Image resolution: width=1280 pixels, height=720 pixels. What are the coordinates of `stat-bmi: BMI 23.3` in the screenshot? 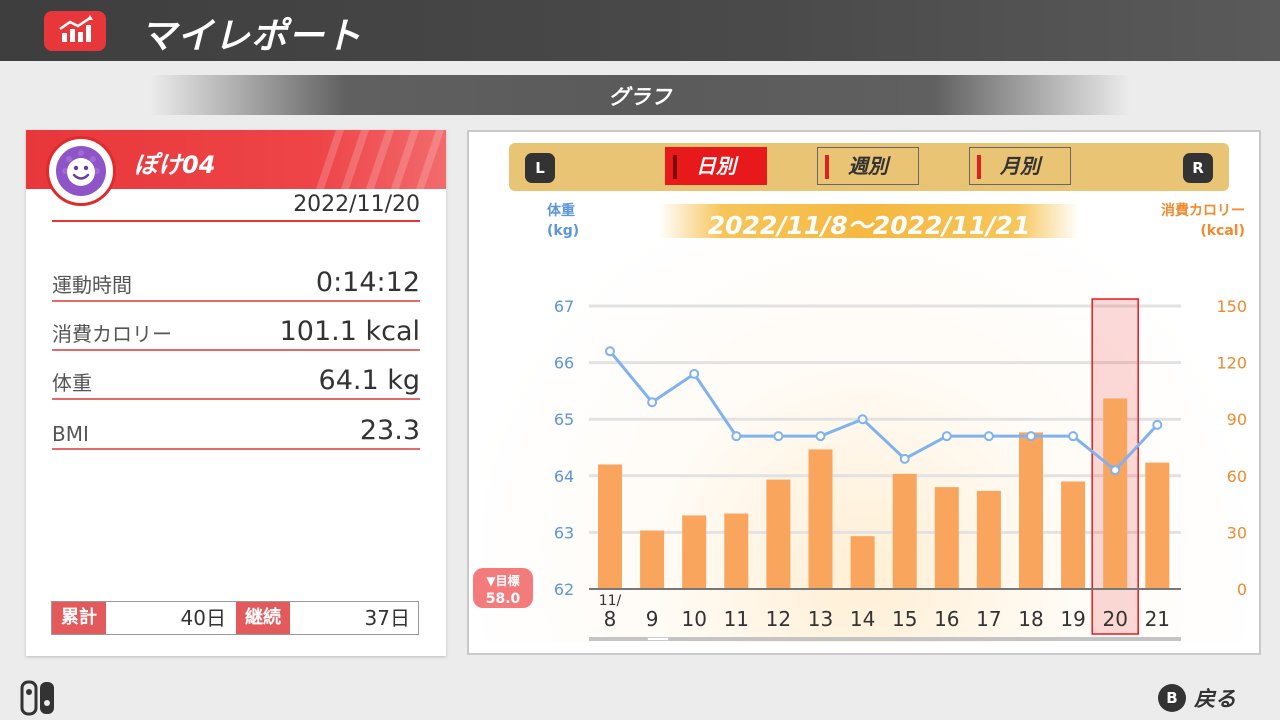 It's located at (236, 429).